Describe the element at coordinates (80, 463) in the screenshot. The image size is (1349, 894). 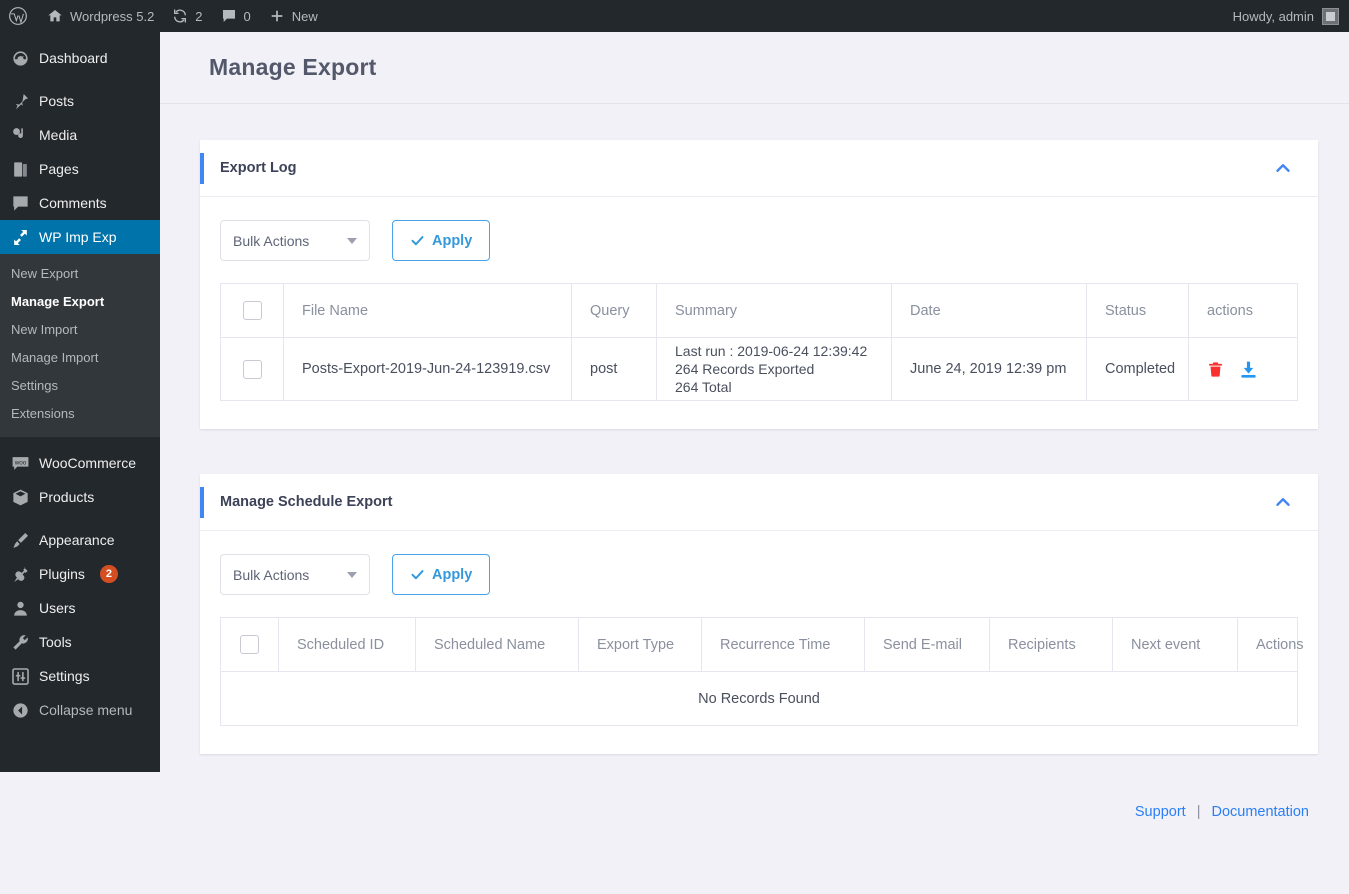
I see `sidebar-item-woocommerce: woo WooCommerce` at that location.